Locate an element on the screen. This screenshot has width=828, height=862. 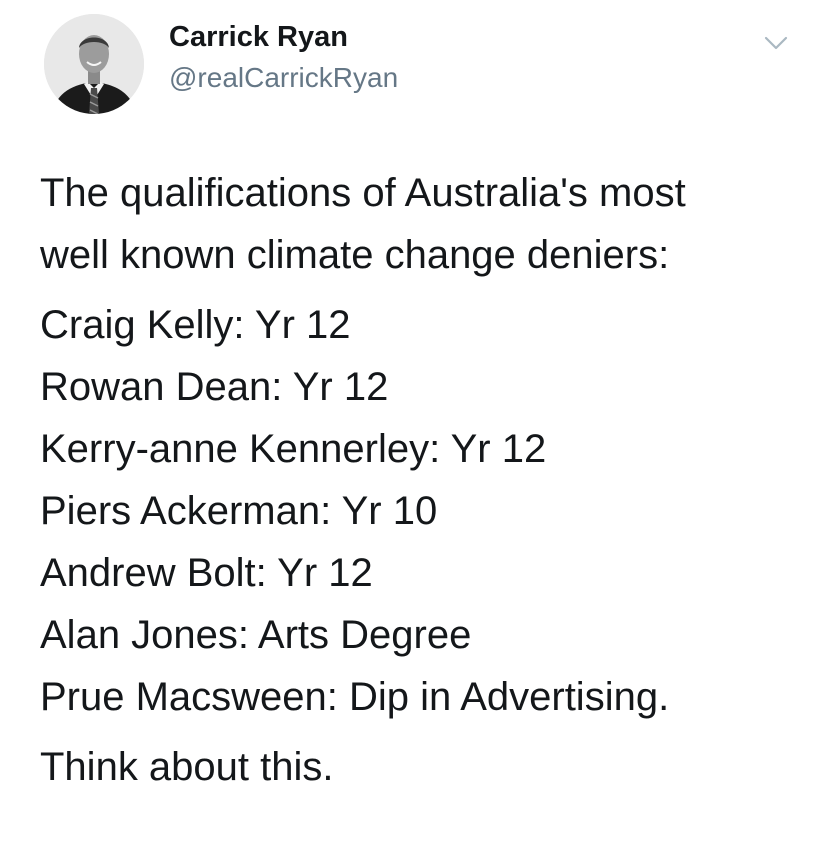
list-item: Andrew Bolt: Yr 12 is located at coordinates (206, 573).